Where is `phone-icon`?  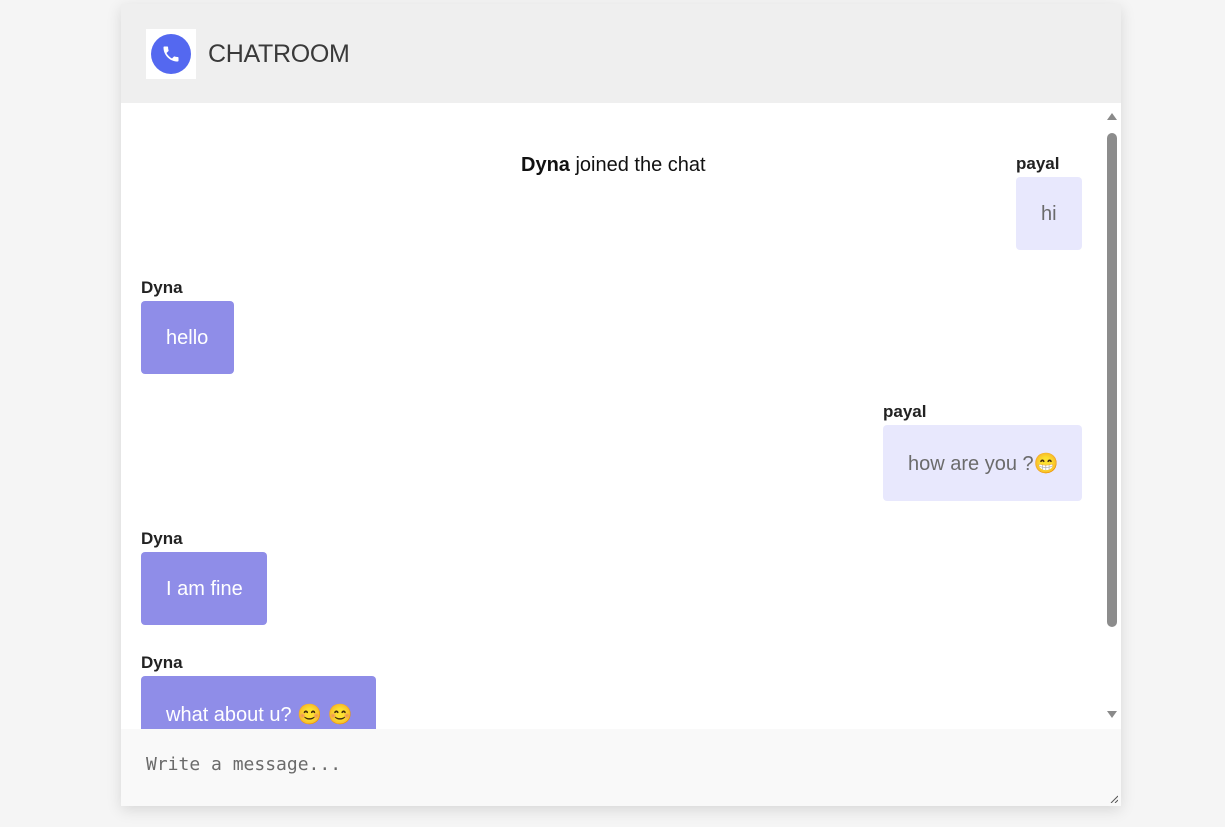 phone-icon is located at coordinates (171, 54).